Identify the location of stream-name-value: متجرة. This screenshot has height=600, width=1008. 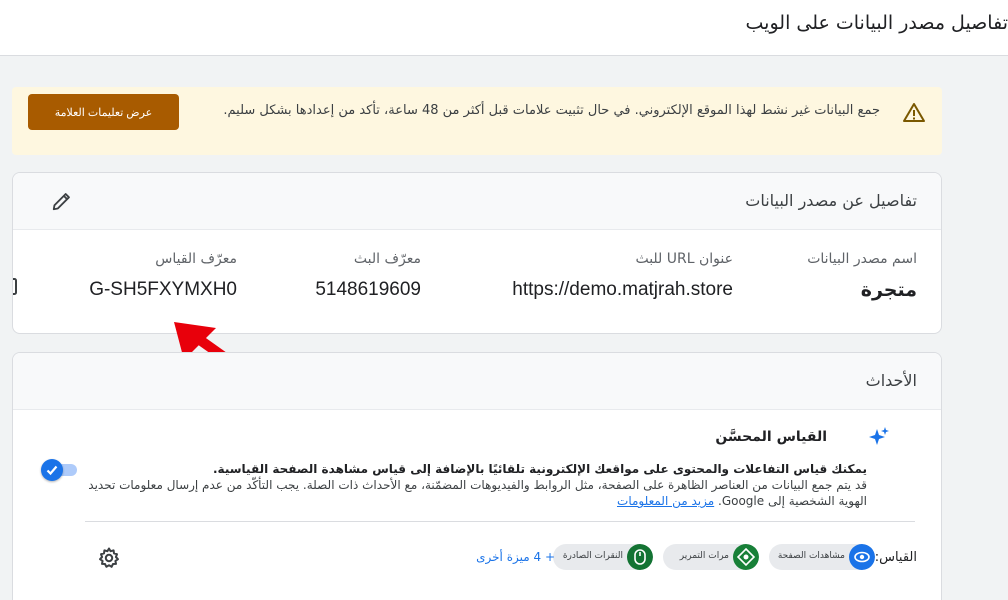
(888, 290).